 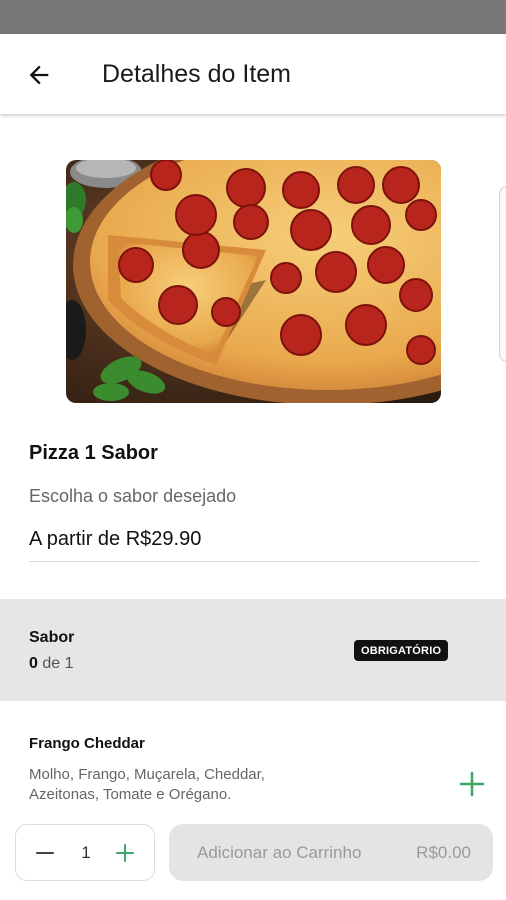 I want to click on quantity-value: 1, so click(x=86, y=852).